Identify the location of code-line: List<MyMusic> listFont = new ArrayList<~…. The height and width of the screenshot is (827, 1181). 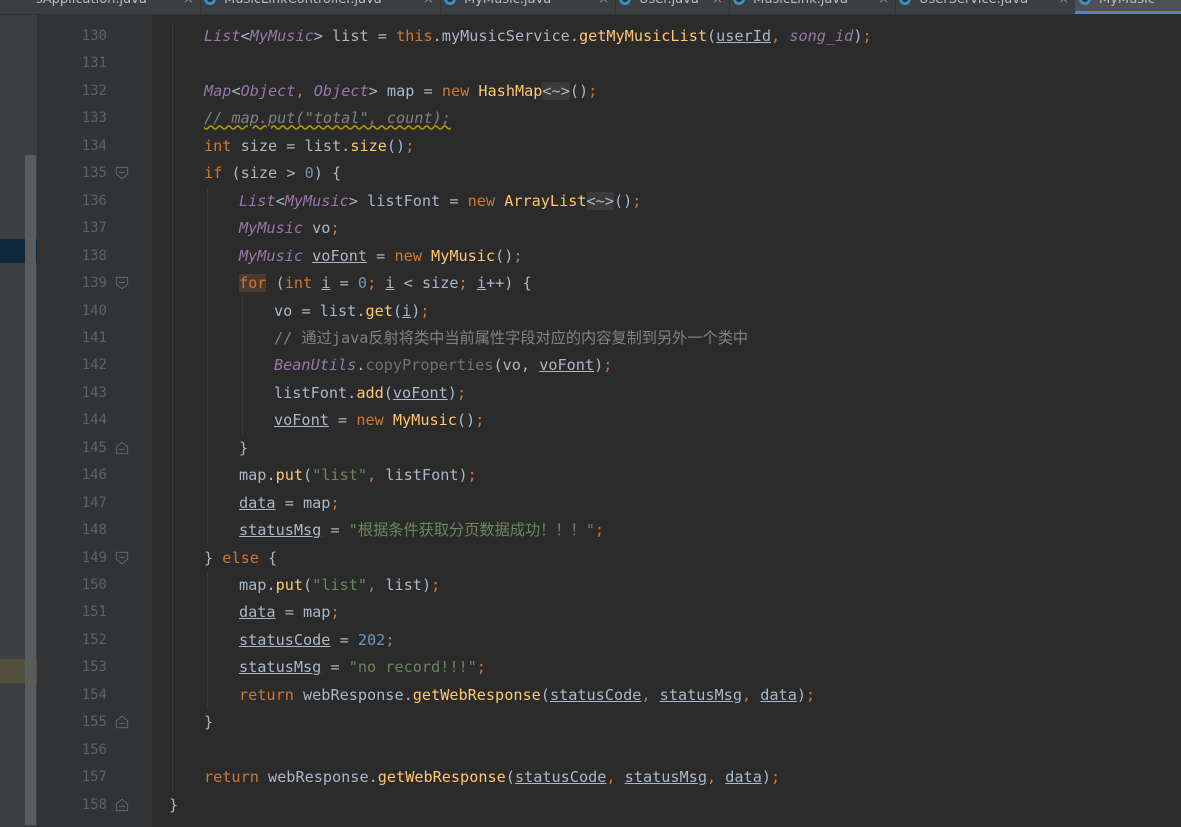
(440, 201).